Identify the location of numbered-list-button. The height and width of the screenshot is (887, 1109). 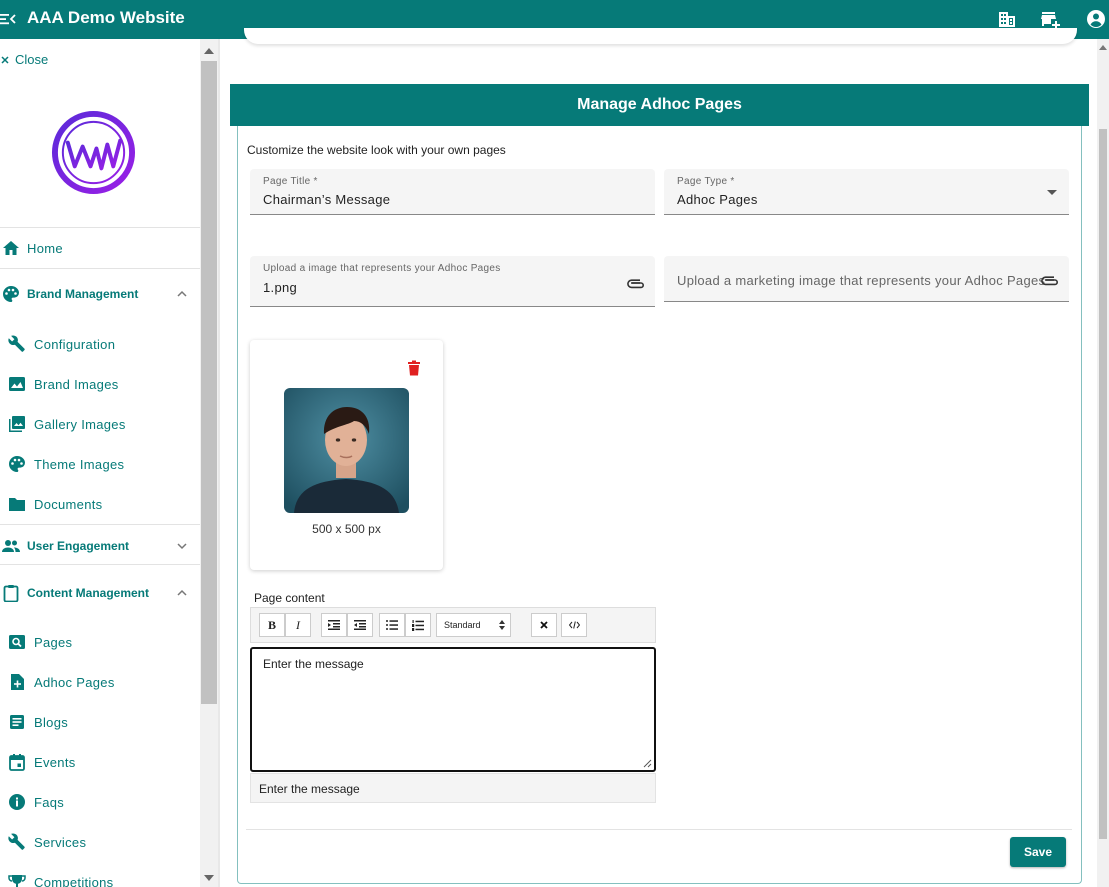
(418, 625).